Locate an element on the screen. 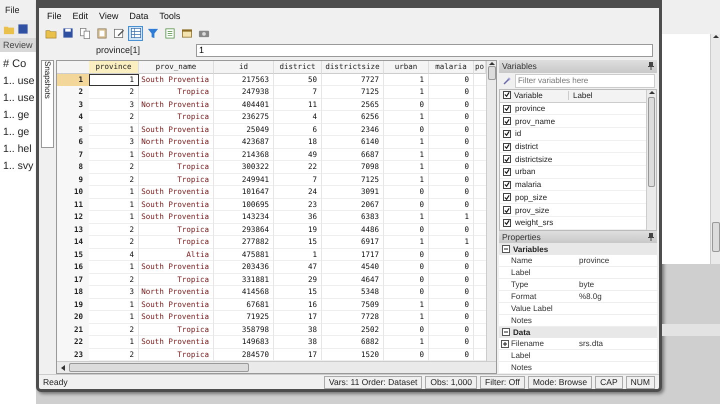 The image size is (720, 404). property-name: Type is located at coordinates (520, 284).